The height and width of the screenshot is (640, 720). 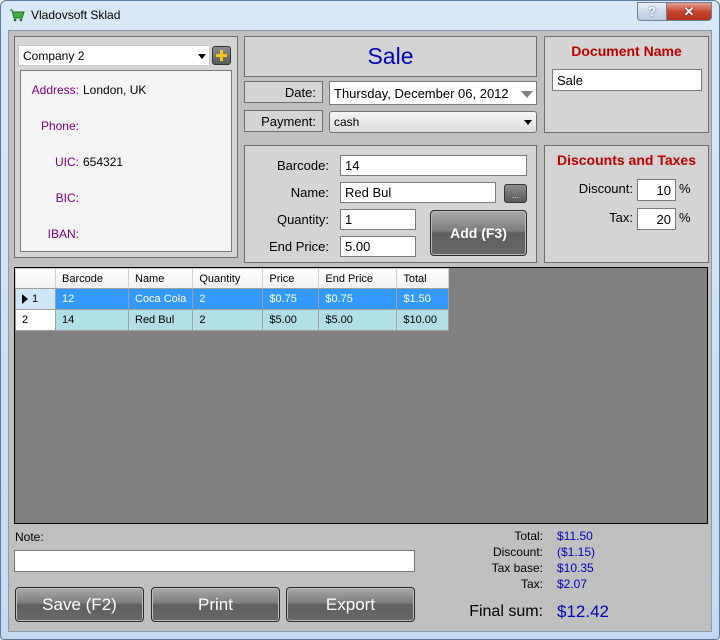 I want to click on tax-percent: %, so click(x=685, y=217).